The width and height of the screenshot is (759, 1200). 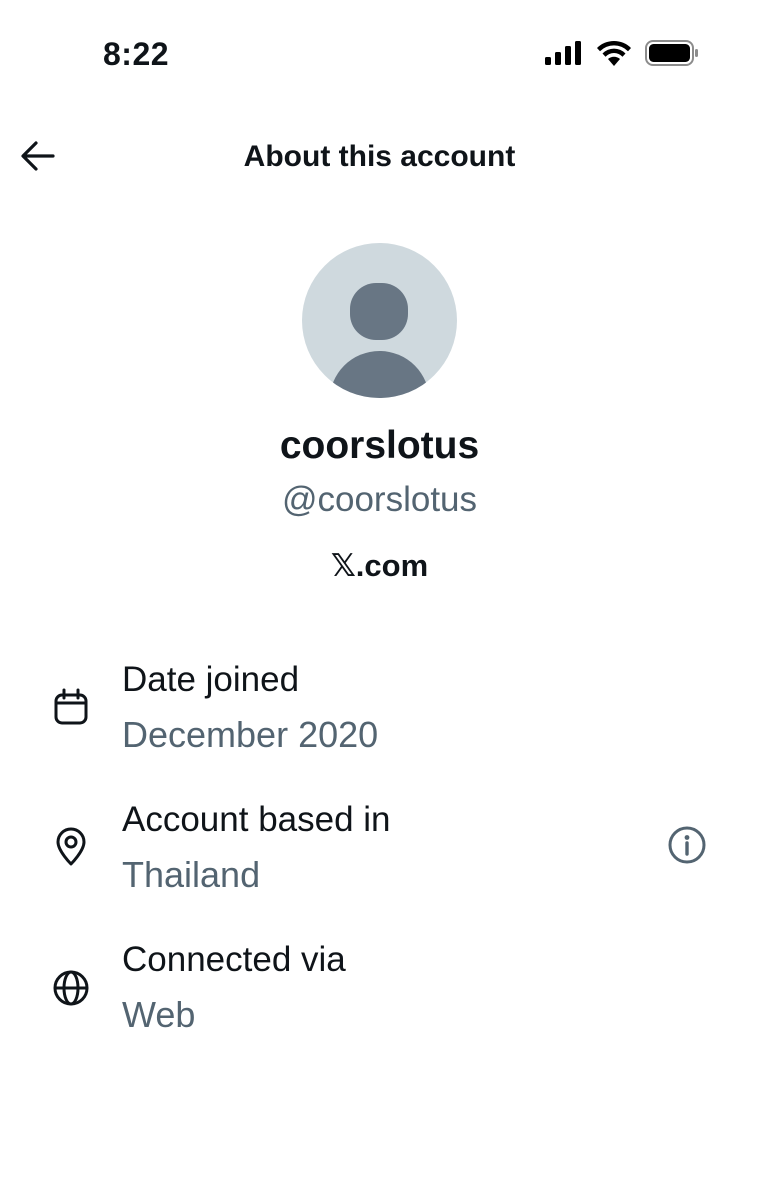 I want to click on status-icons, so click(x=622, y=55).